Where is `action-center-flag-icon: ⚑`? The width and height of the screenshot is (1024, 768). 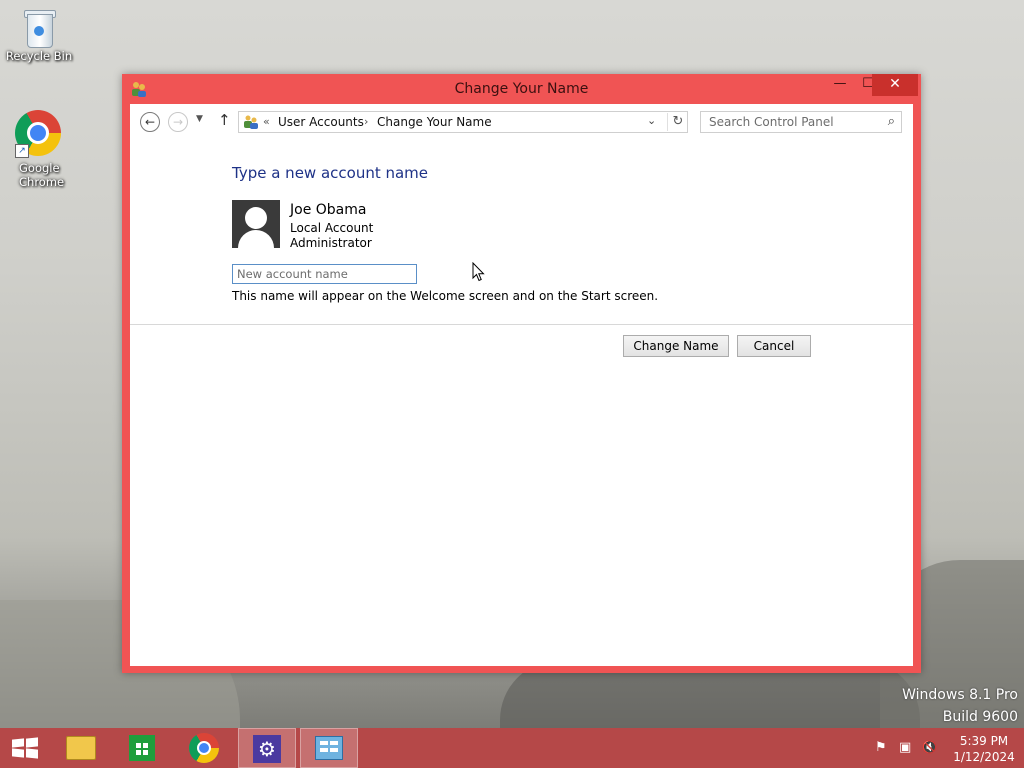 action-center-flag-icon: ⚑ is located at coordinates (881, 747).